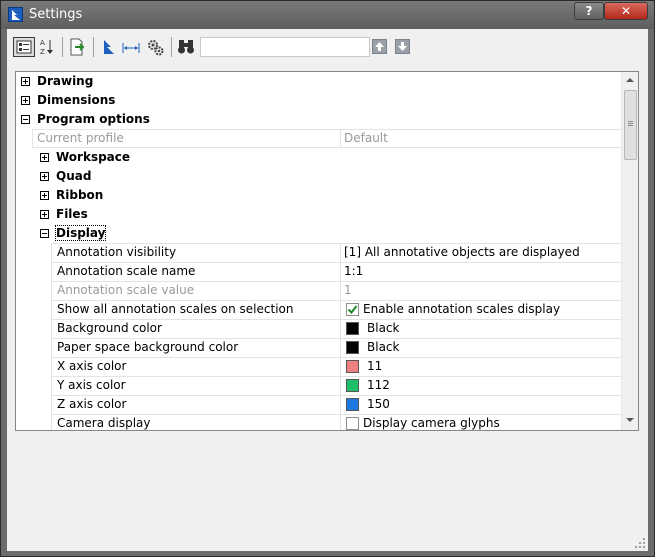  Describe the element at coordinates (462, 252) in the screenshot. I see `property-value: [1] All annotative objects are displayed` at that location.